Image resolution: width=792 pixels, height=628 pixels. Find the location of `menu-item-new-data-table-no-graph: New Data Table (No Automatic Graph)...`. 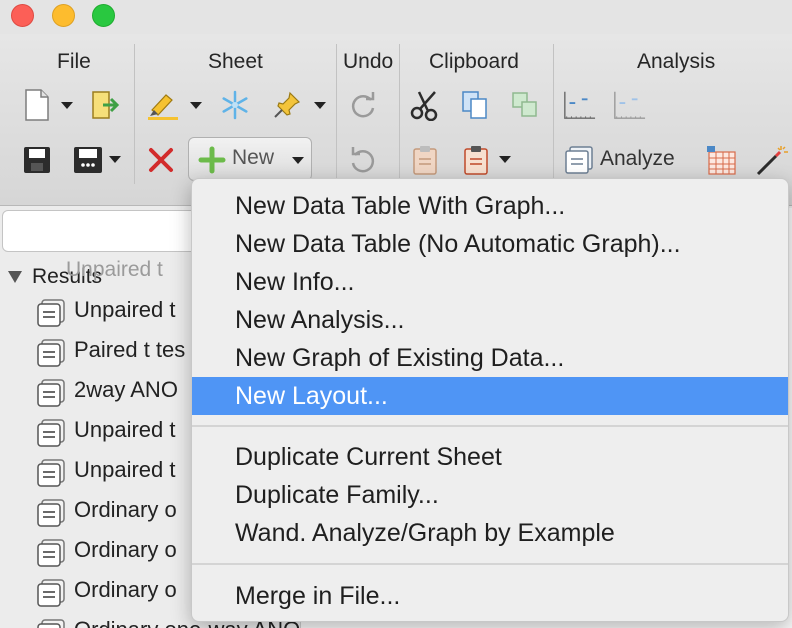

menu-item-new-data-table-no-graph: New Data Table (No Automatic Graph)... is located at coordinates (490, 244).